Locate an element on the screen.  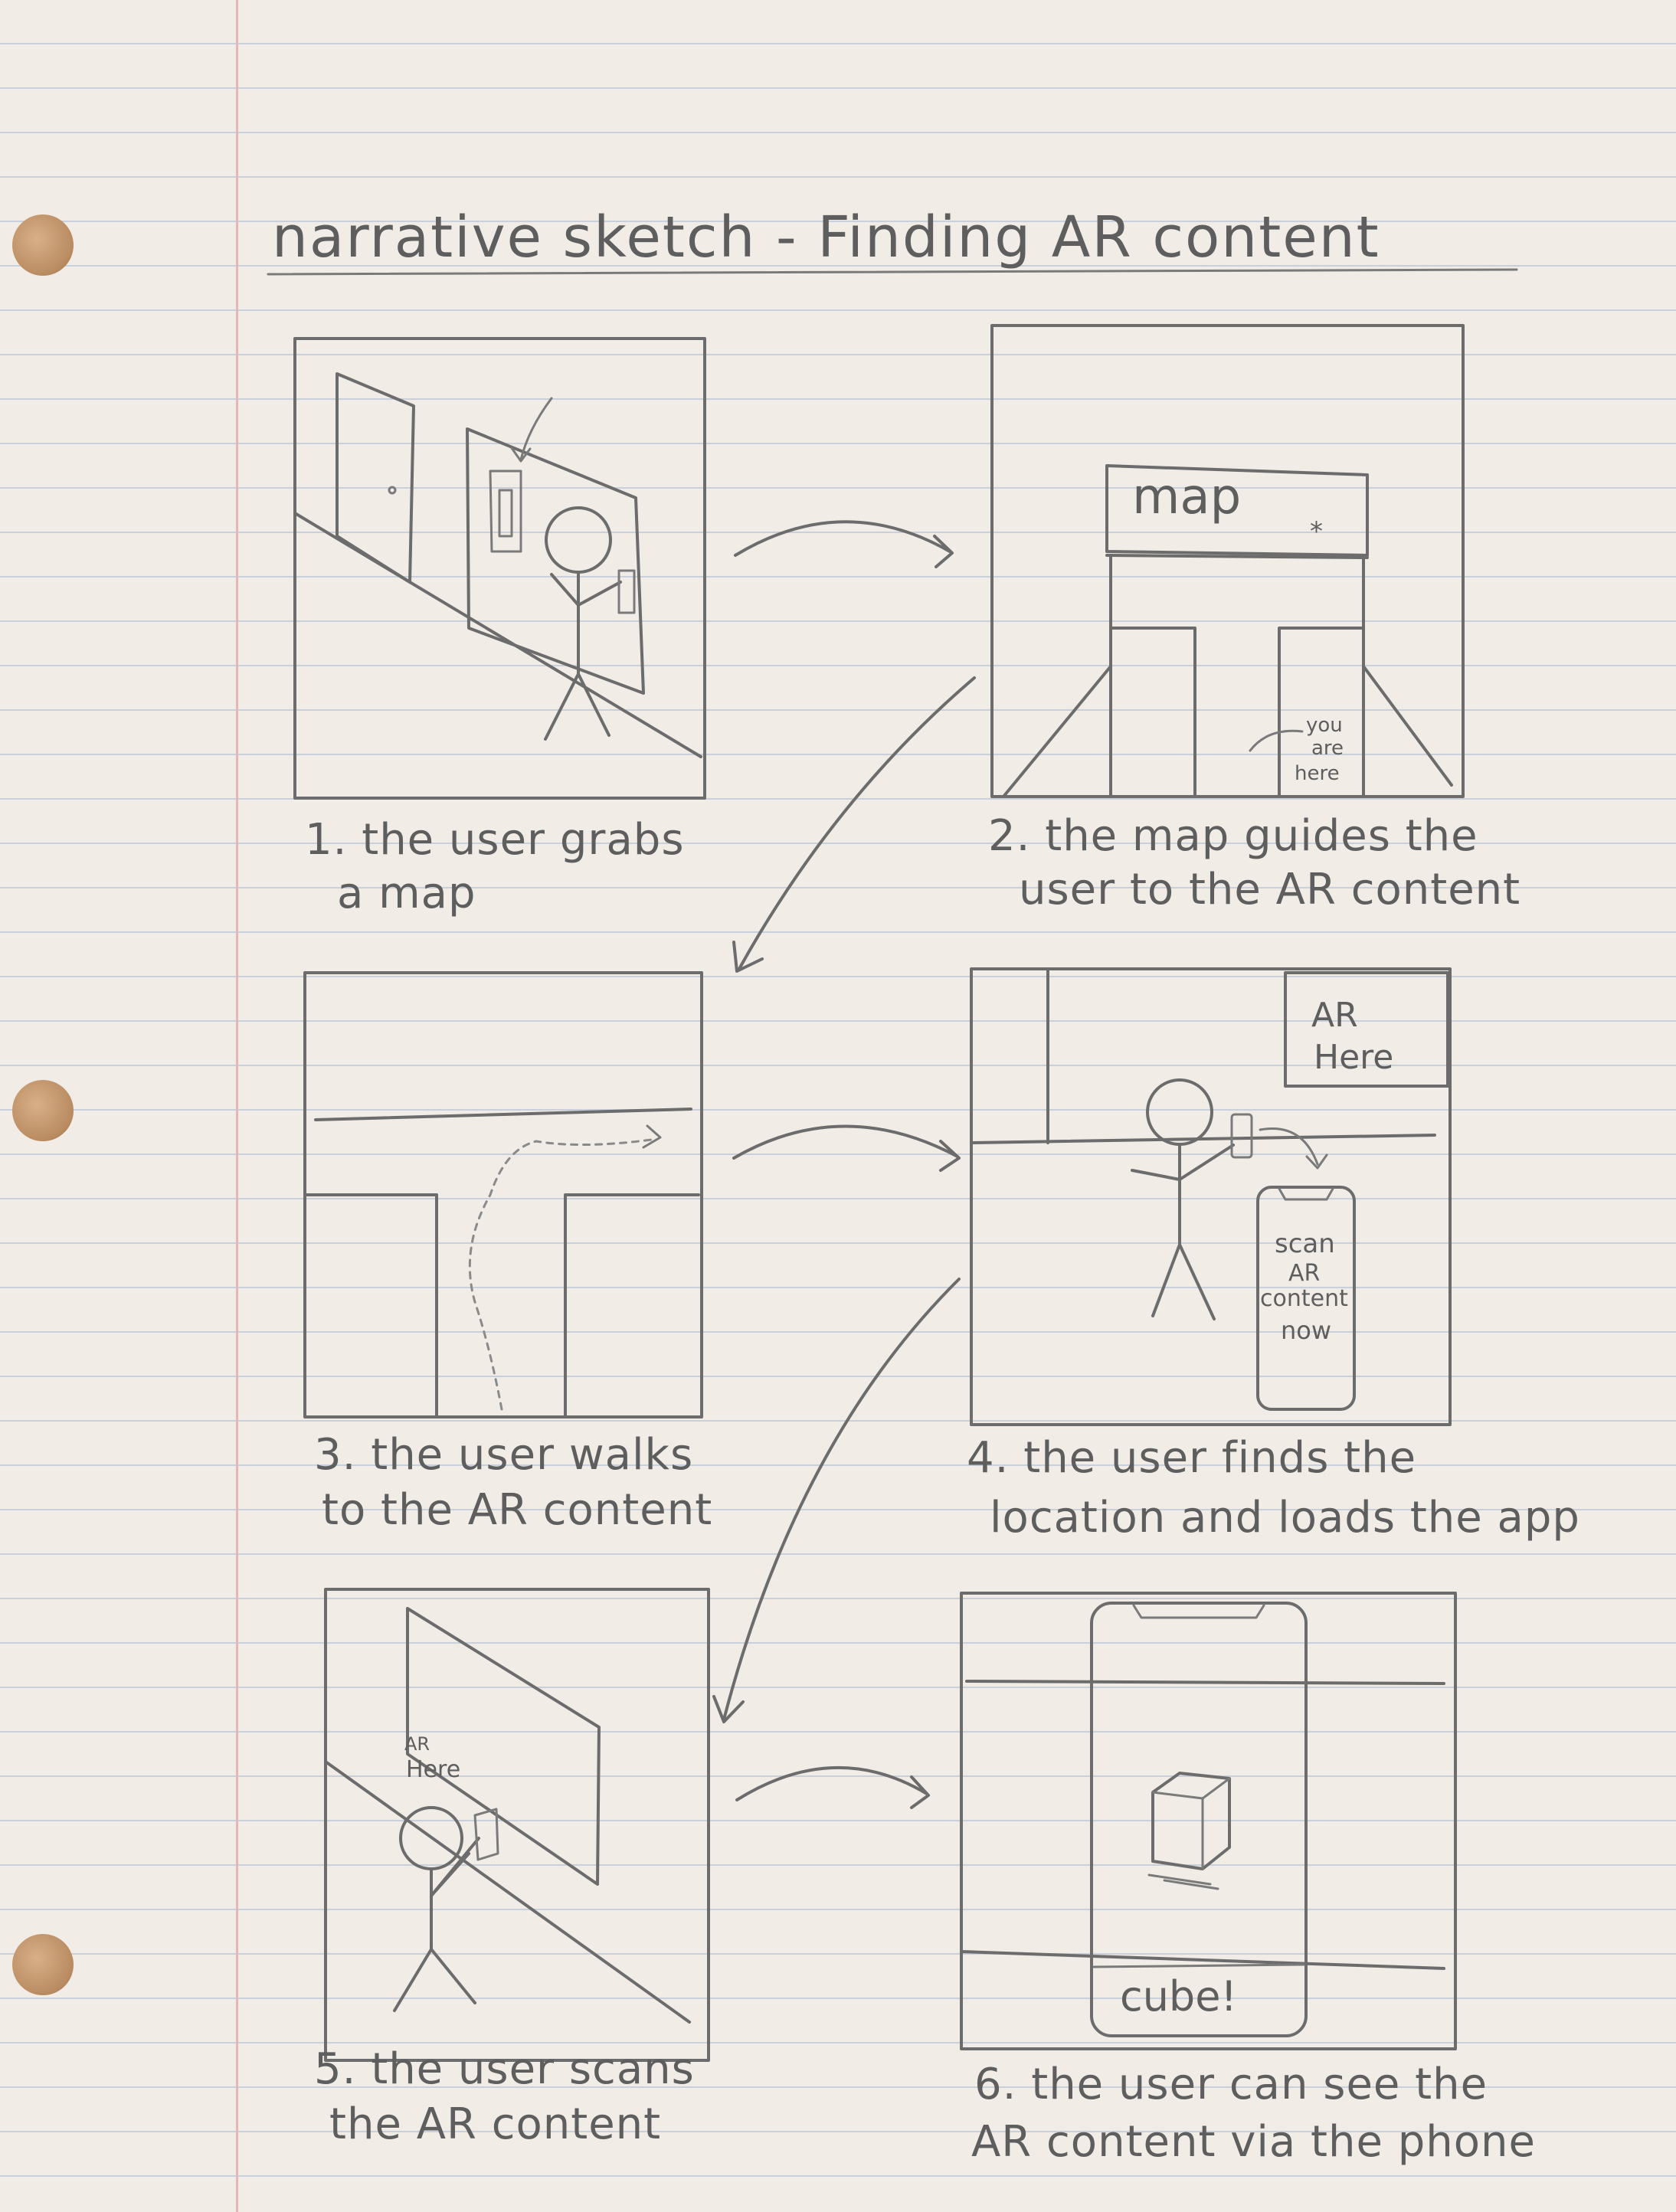
phone-text-ar: AR is located at coordinates (1304, 1273).